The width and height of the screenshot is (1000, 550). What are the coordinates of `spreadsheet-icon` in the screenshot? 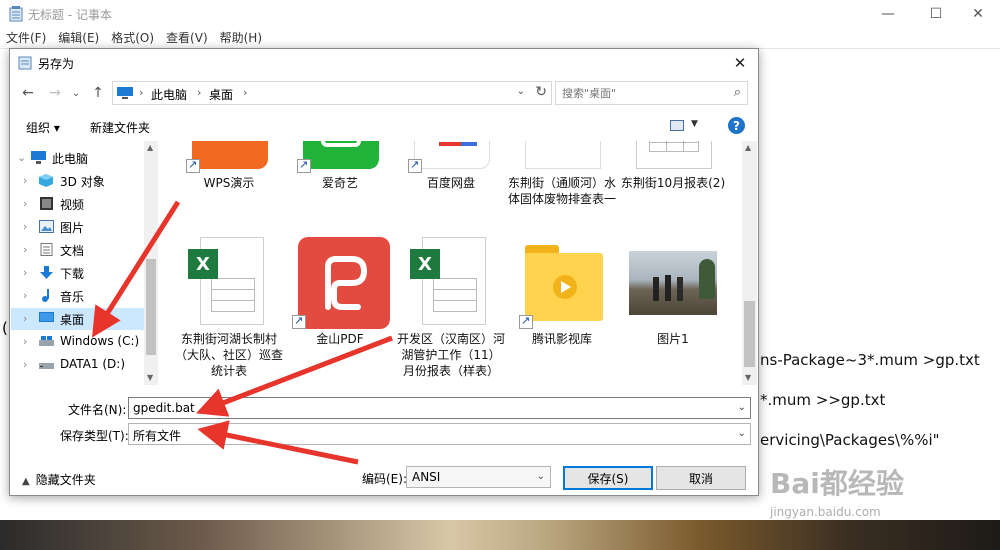 It's located at (674, 155).